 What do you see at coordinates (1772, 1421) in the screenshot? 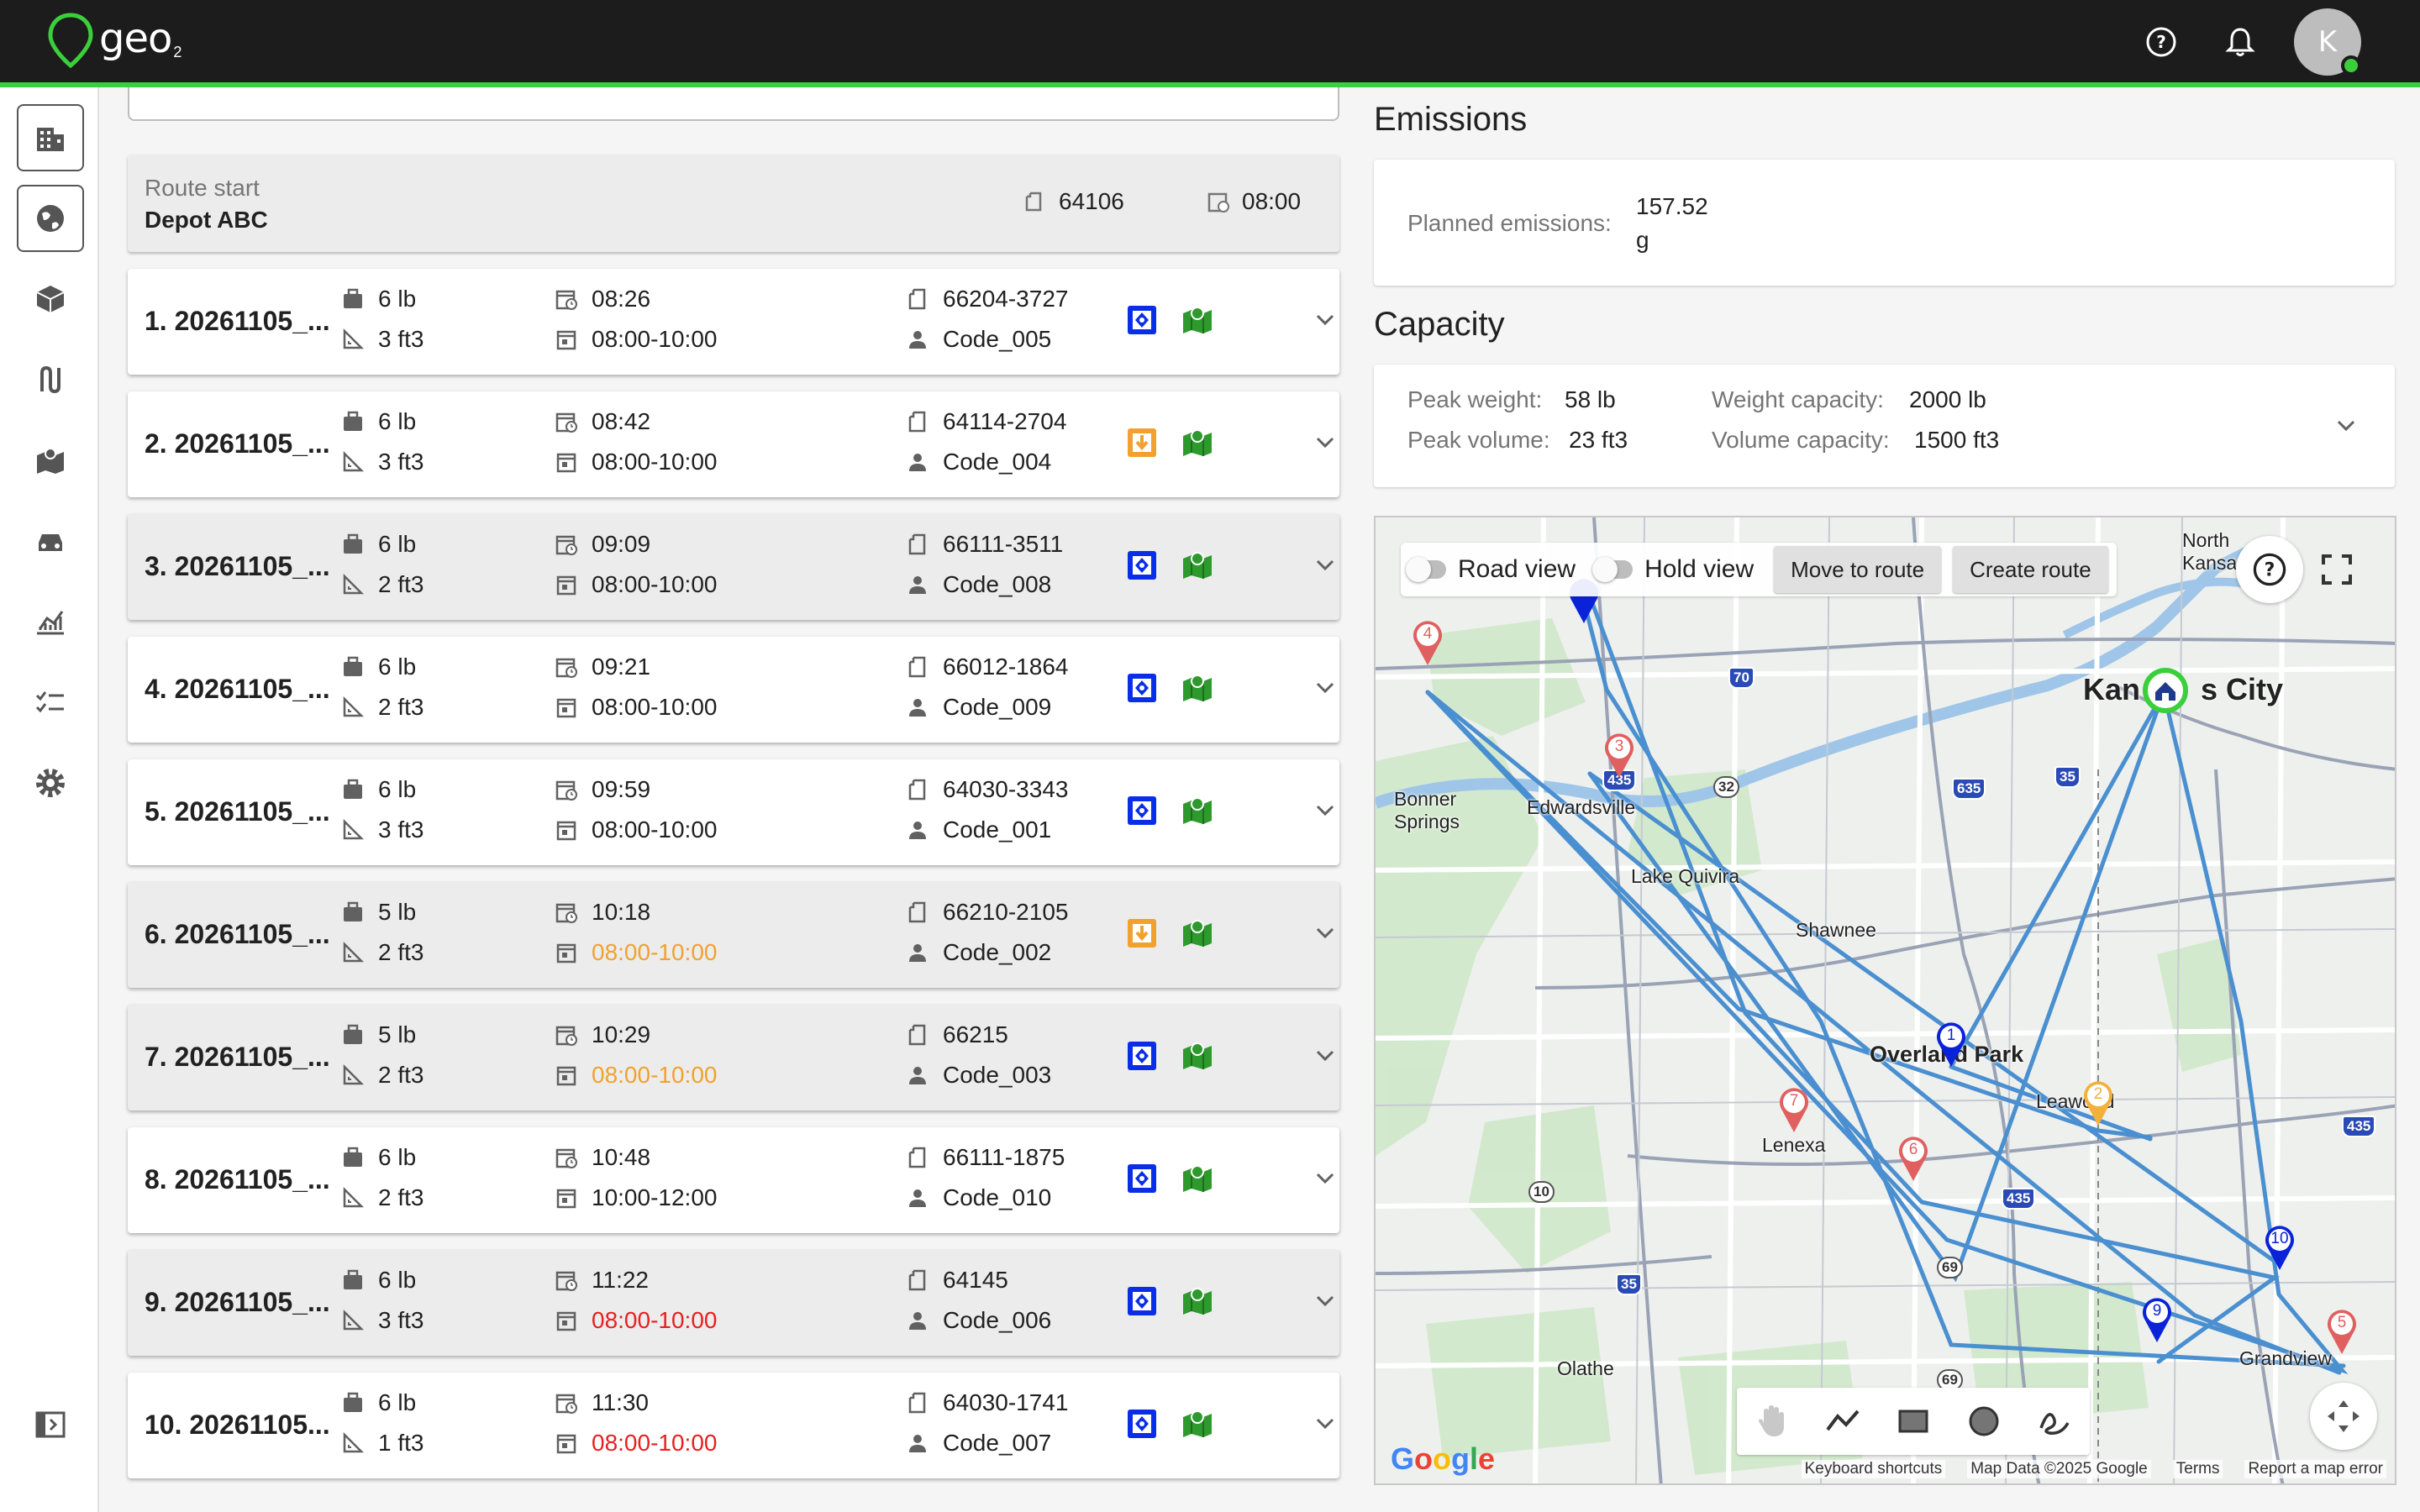
I see `hand-icon` at bounding box center [1772, 1421].